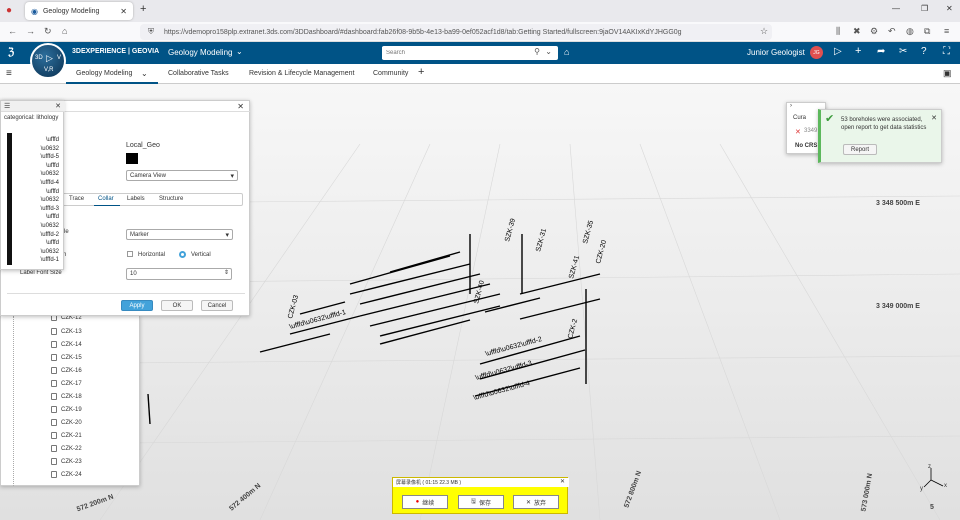  I want to click on legend-color-bar, so click(9, 199).